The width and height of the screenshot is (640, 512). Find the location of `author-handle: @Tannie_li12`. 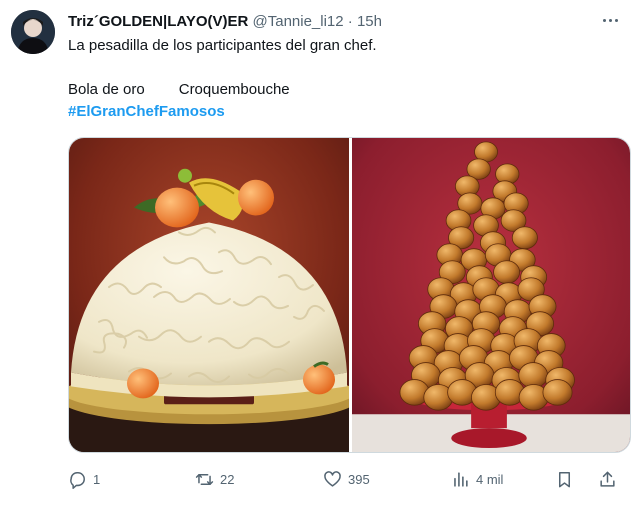

author-handle: @Tannie_li12 is located at coordinates (298, 21).